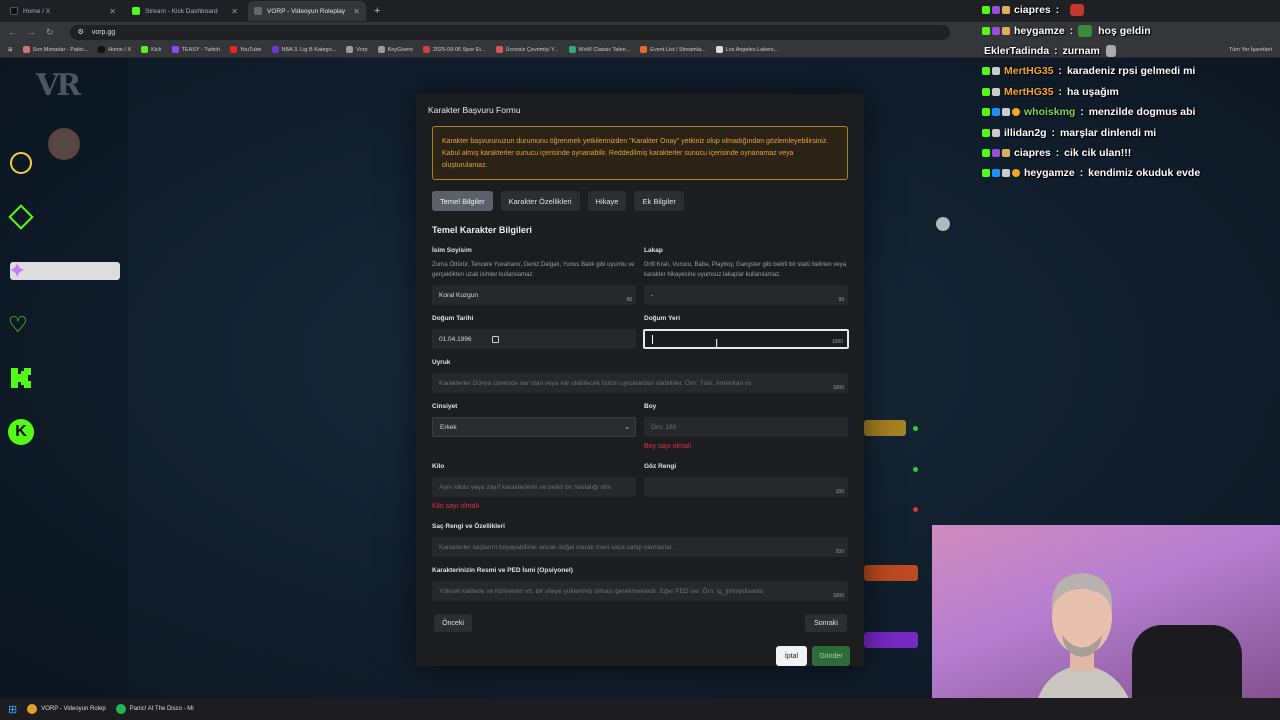 The width and height of the screenshot is (1280, 720). I want to click on chat-username: EklerTadinda, so click(1017, 50).